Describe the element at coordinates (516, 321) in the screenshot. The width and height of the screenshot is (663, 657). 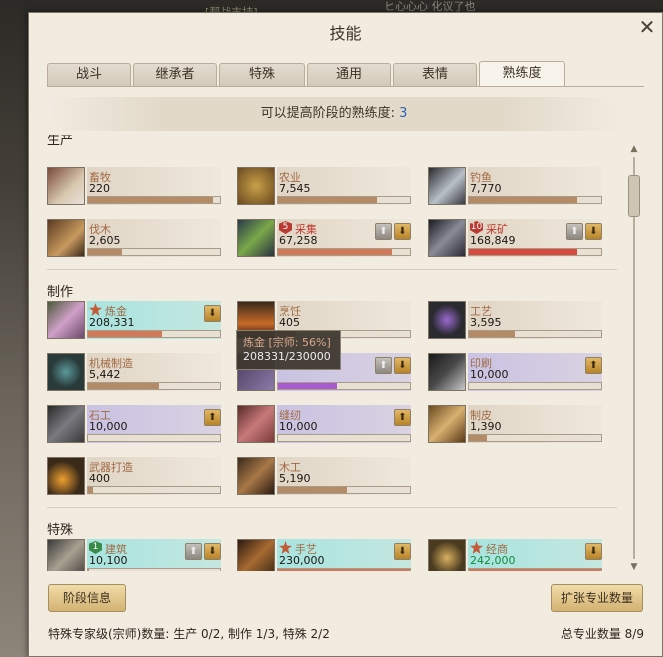
I see `skill-handicraft: 工艺 3,595` at that location.